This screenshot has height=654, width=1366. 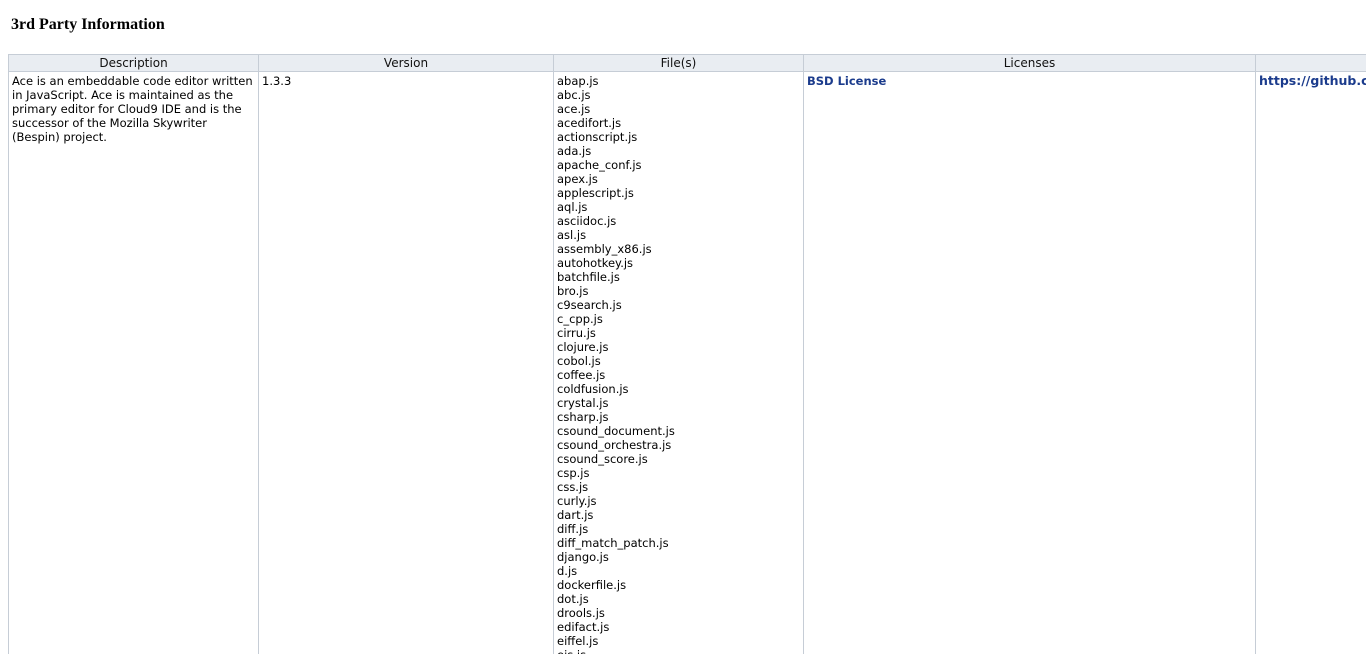 I want to click on table-header-row: Description Version File(s) Licenses, so click(x=687, y=63).